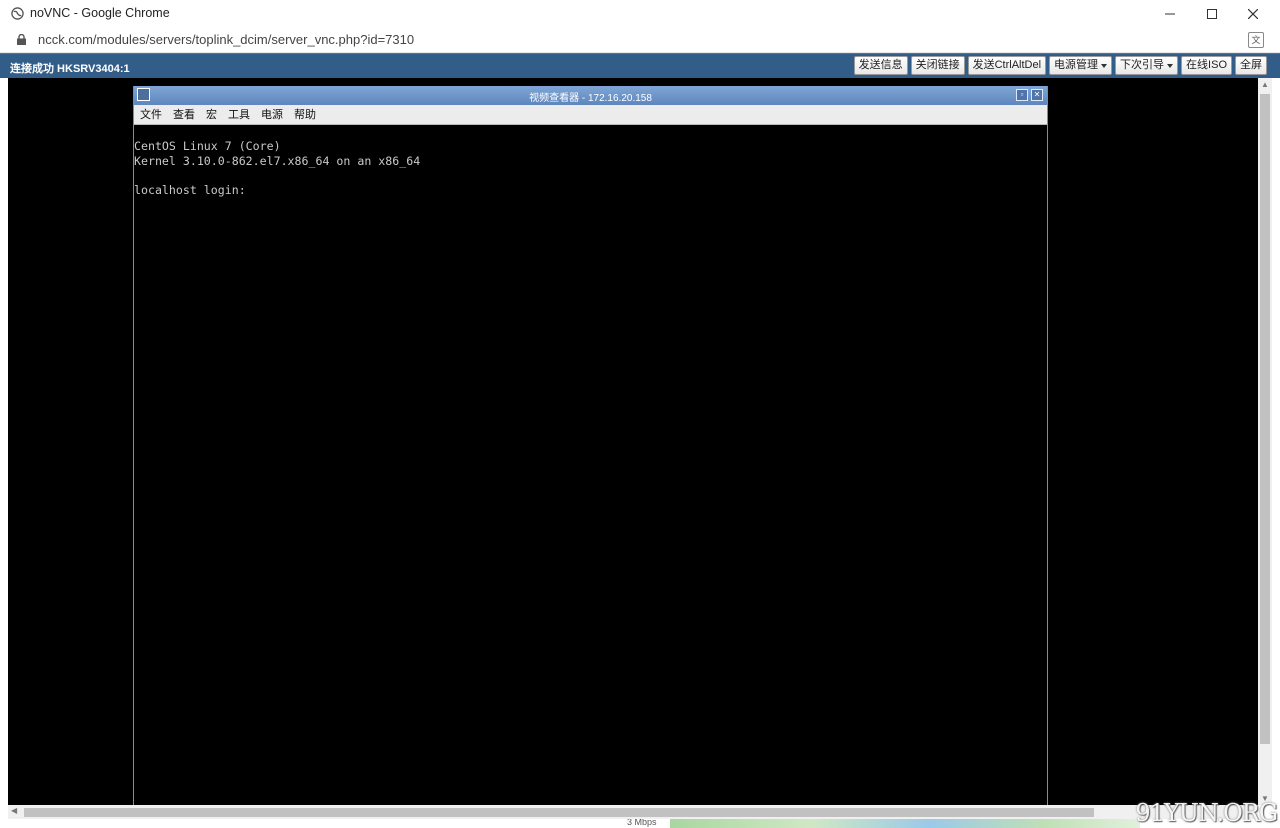 The width and height of the screenshot is (1280, 828). I want to click on globe-icon, so click(17, 13).